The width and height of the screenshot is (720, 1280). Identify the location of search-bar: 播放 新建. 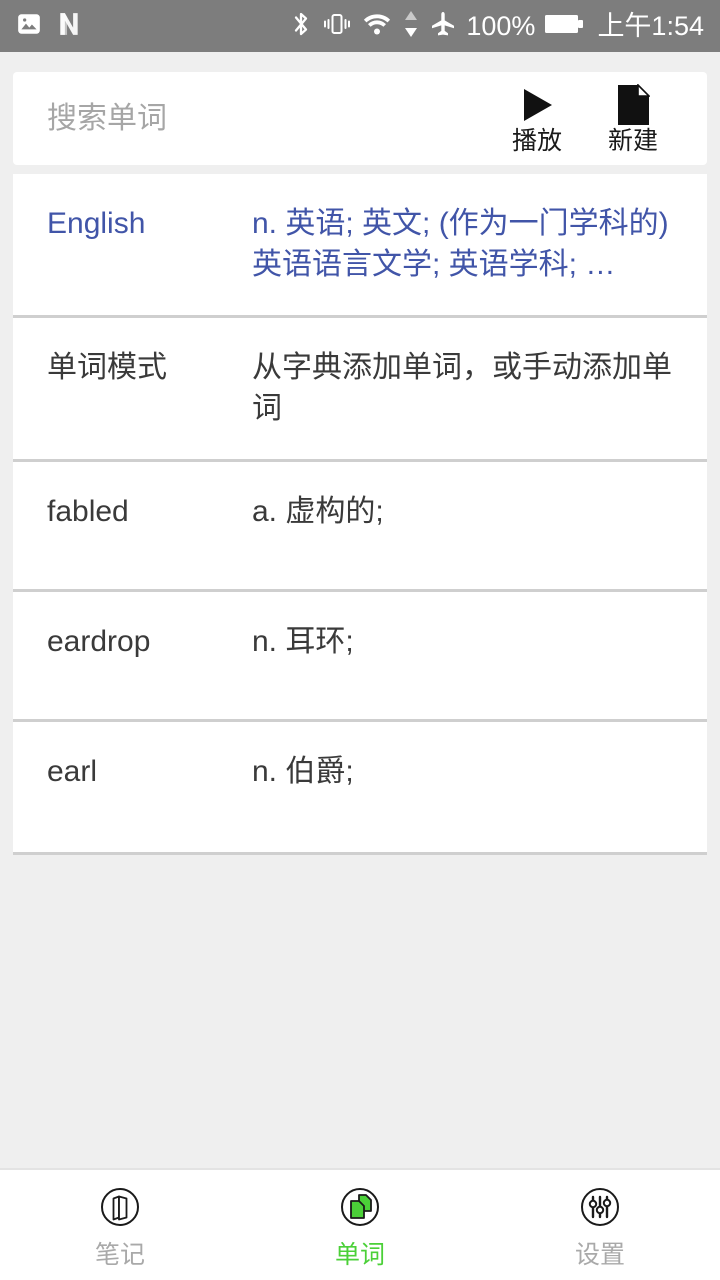
(360, 118).